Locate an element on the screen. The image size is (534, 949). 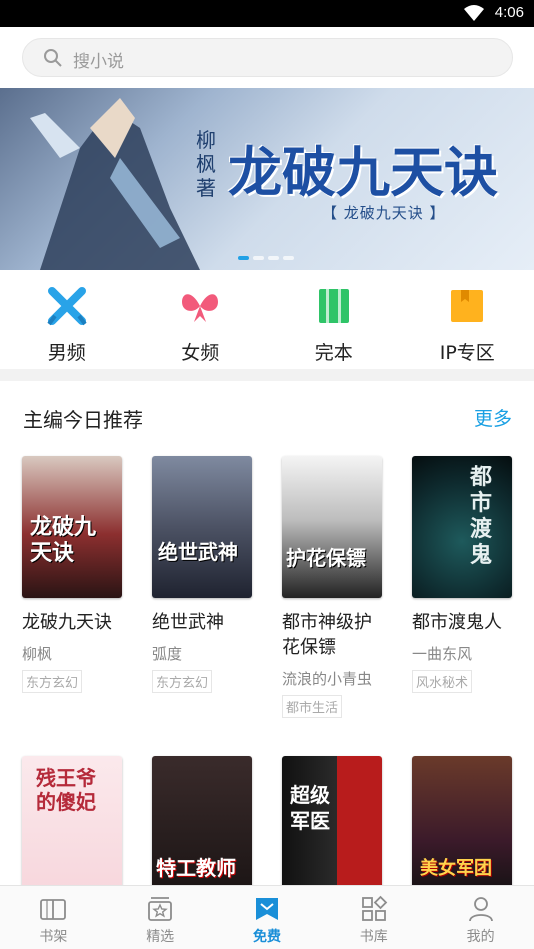
category-ip-zone: IP专区 is located at coordinates (467, 325).